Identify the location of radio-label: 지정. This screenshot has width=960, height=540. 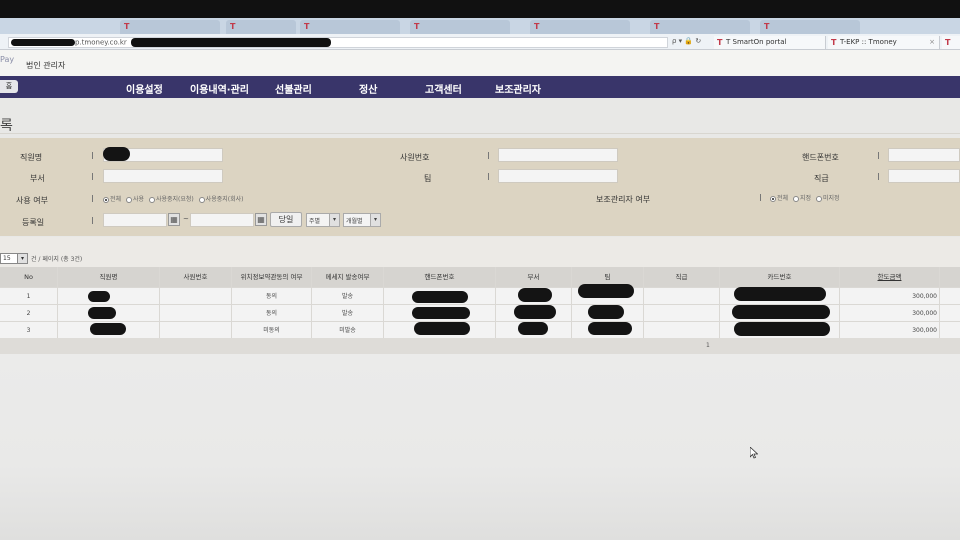
(805, 198).